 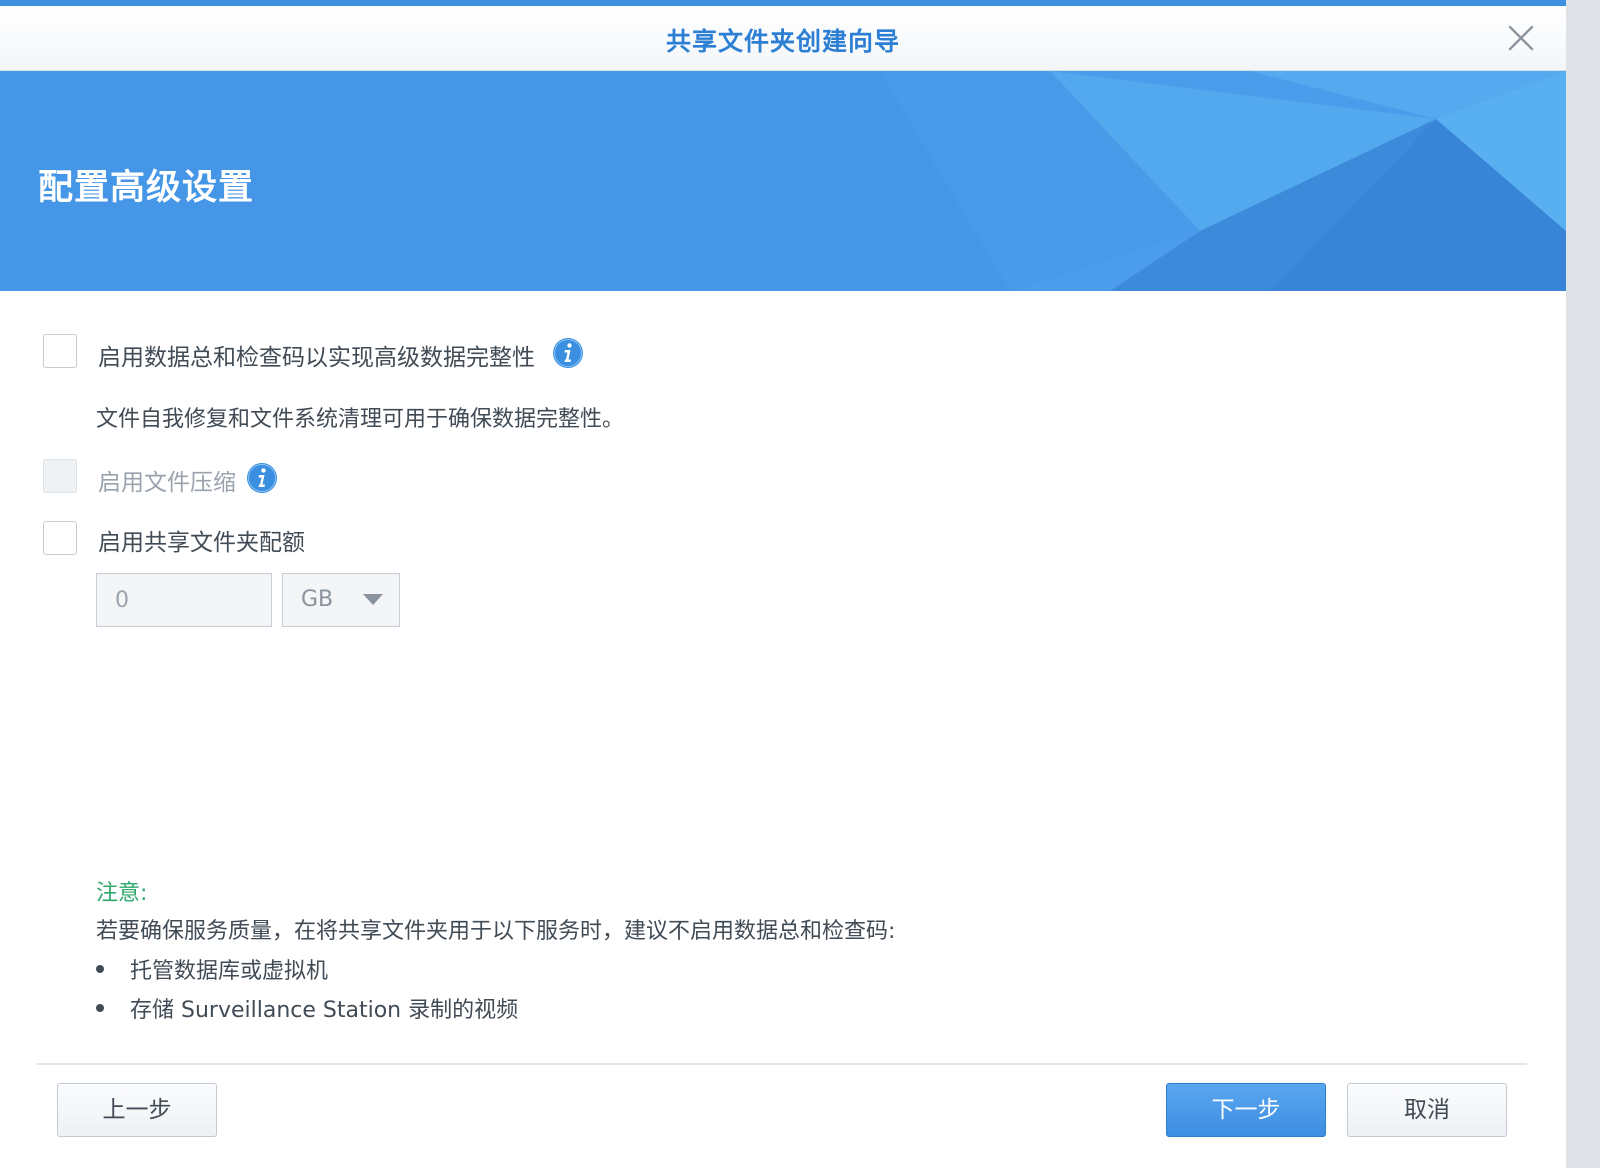 What do you see at coordinates (1246, 1110) in the screenshot?
I see `next-button: 下一步` at bounding box center [1246, 1110].